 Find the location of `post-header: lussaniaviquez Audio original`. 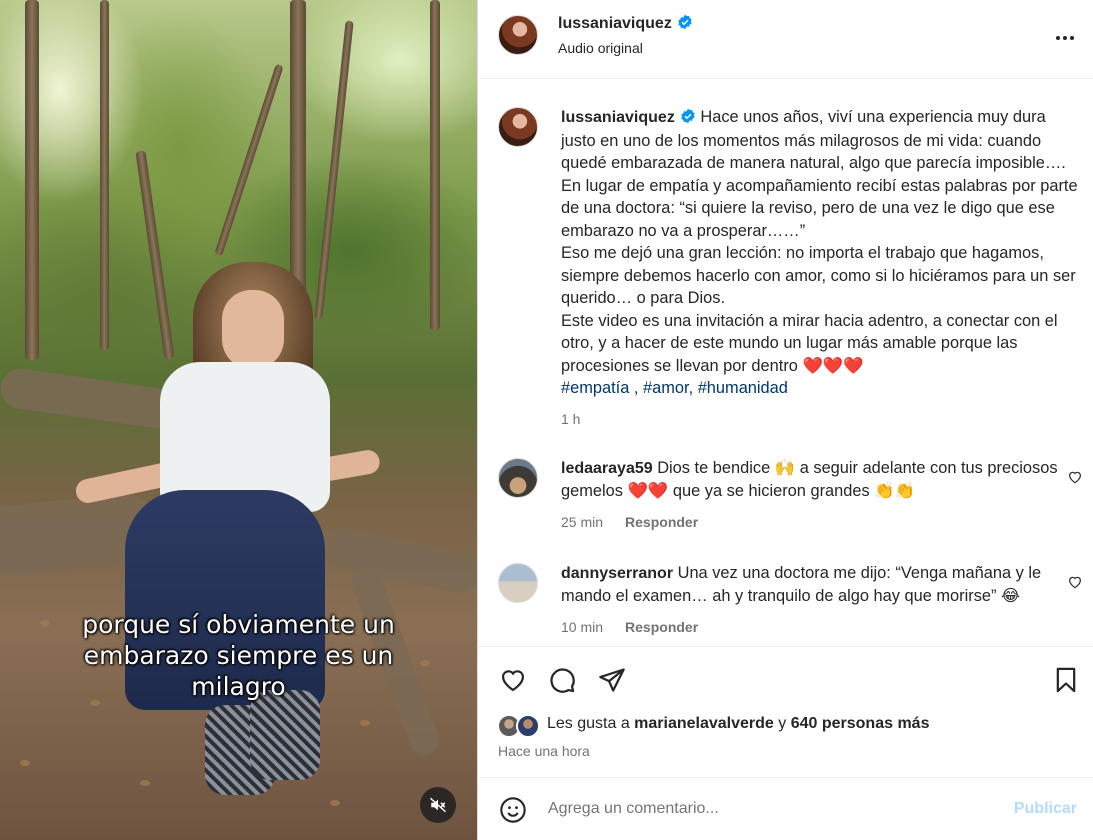

post-header: lussaniaviquez Audio original is located at coordinates (785, 39).